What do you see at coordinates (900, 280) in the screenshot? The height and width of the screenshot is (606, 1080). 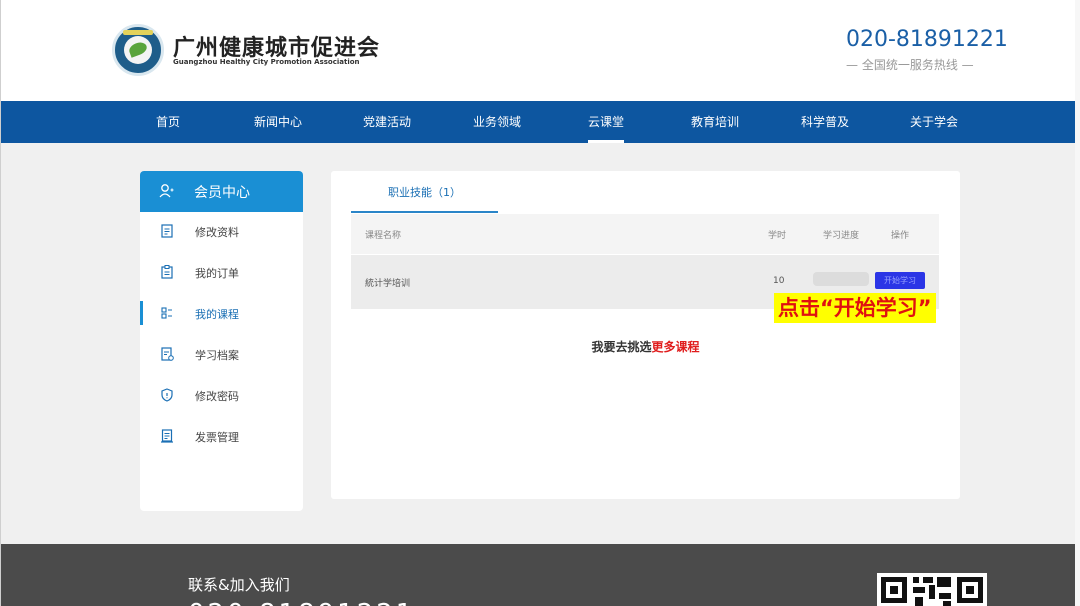 I see `start-learning-button: 开始学习` at bounding box center [900, 280].